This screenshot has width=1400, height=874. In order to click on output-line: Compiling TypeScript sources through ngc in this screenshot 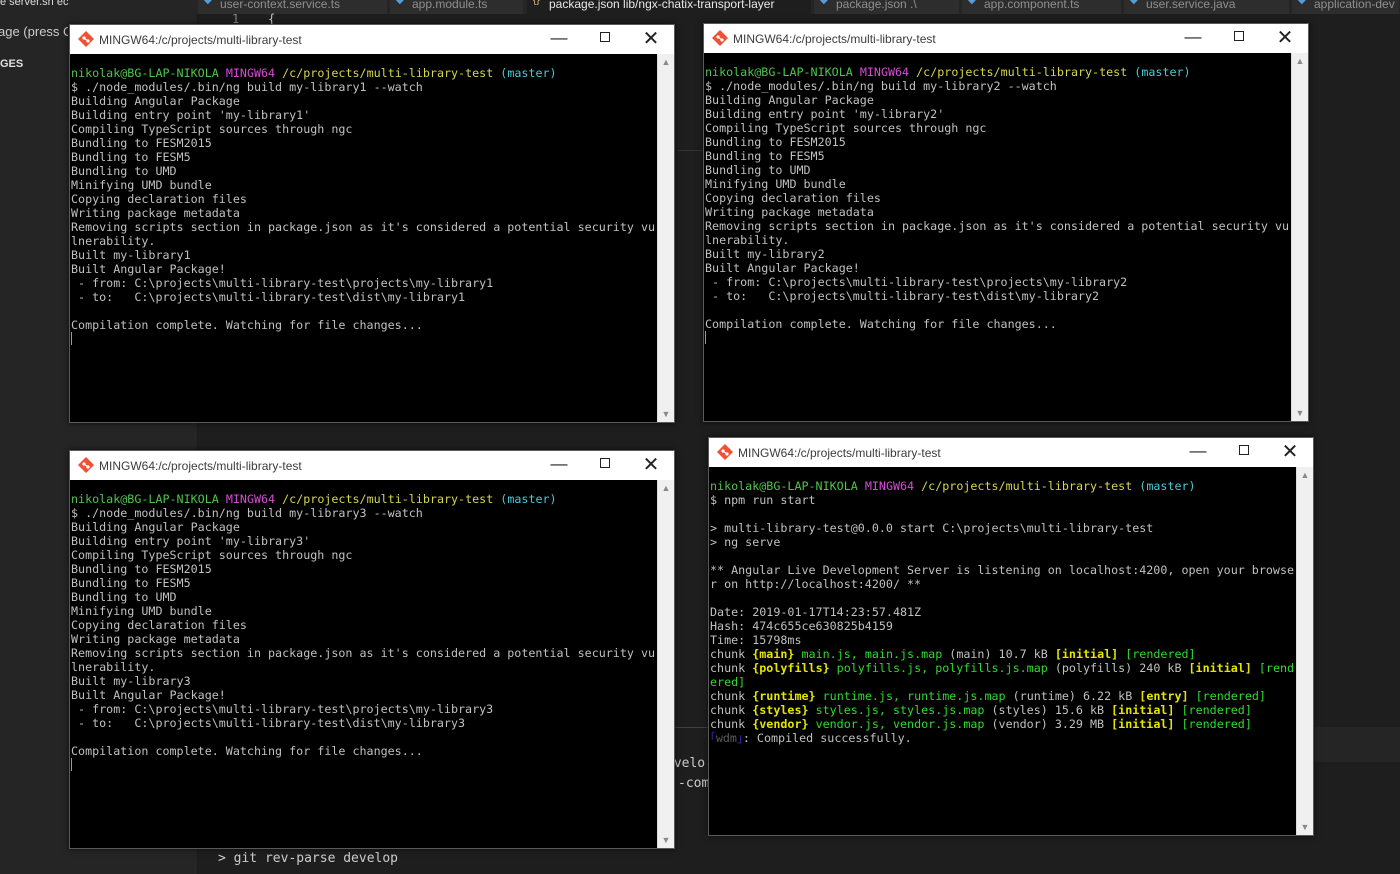, I will do `click(364, 555)`.